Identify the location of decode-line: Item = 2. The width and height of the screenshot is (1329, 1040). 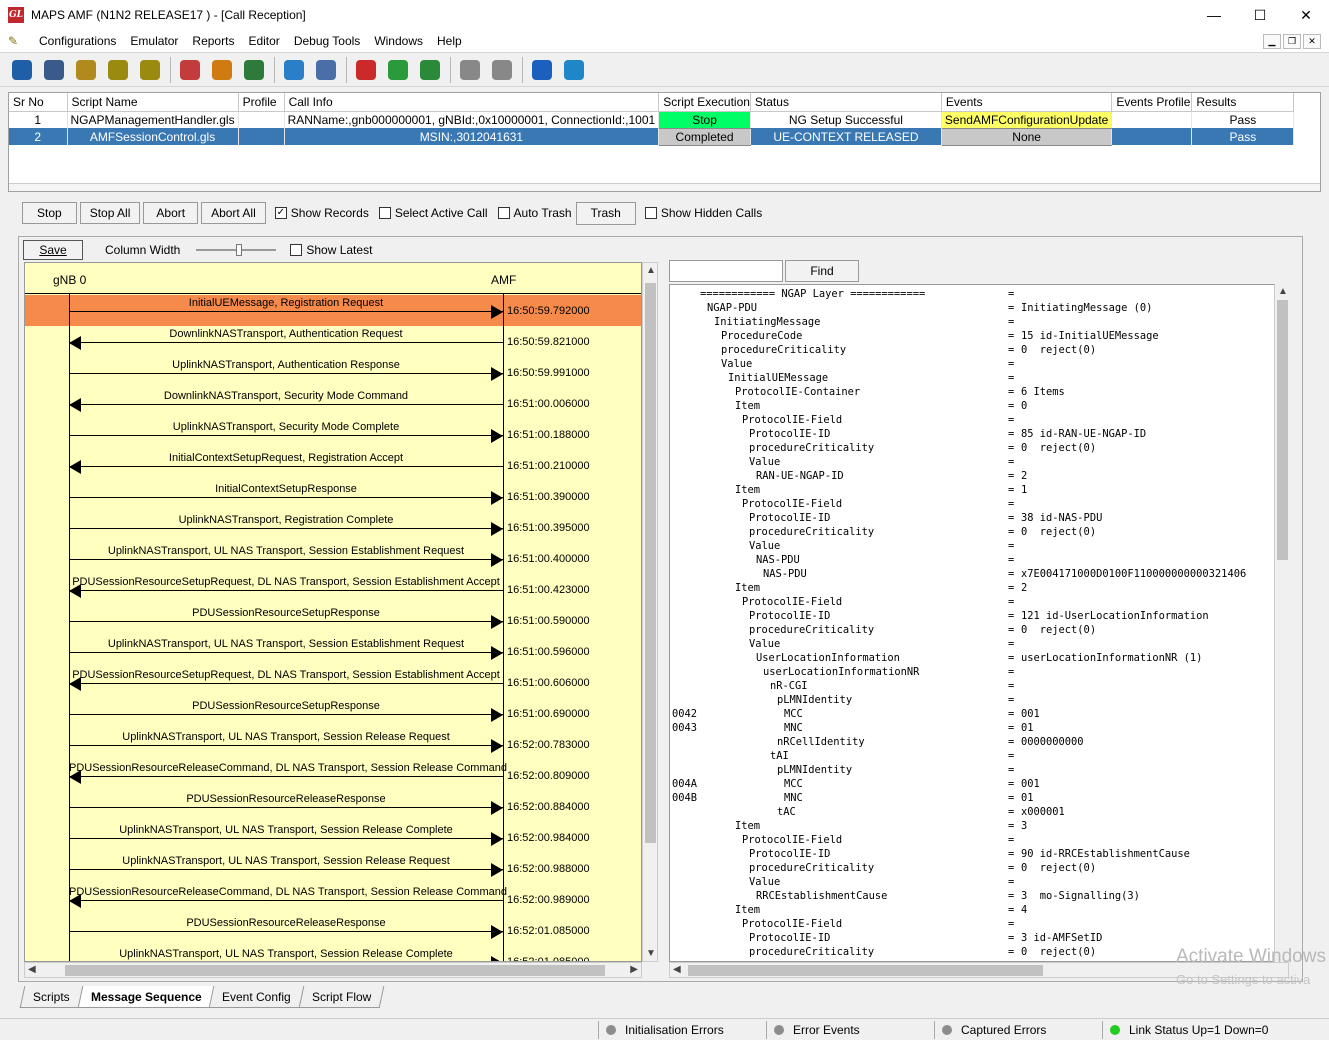
(972, 588).